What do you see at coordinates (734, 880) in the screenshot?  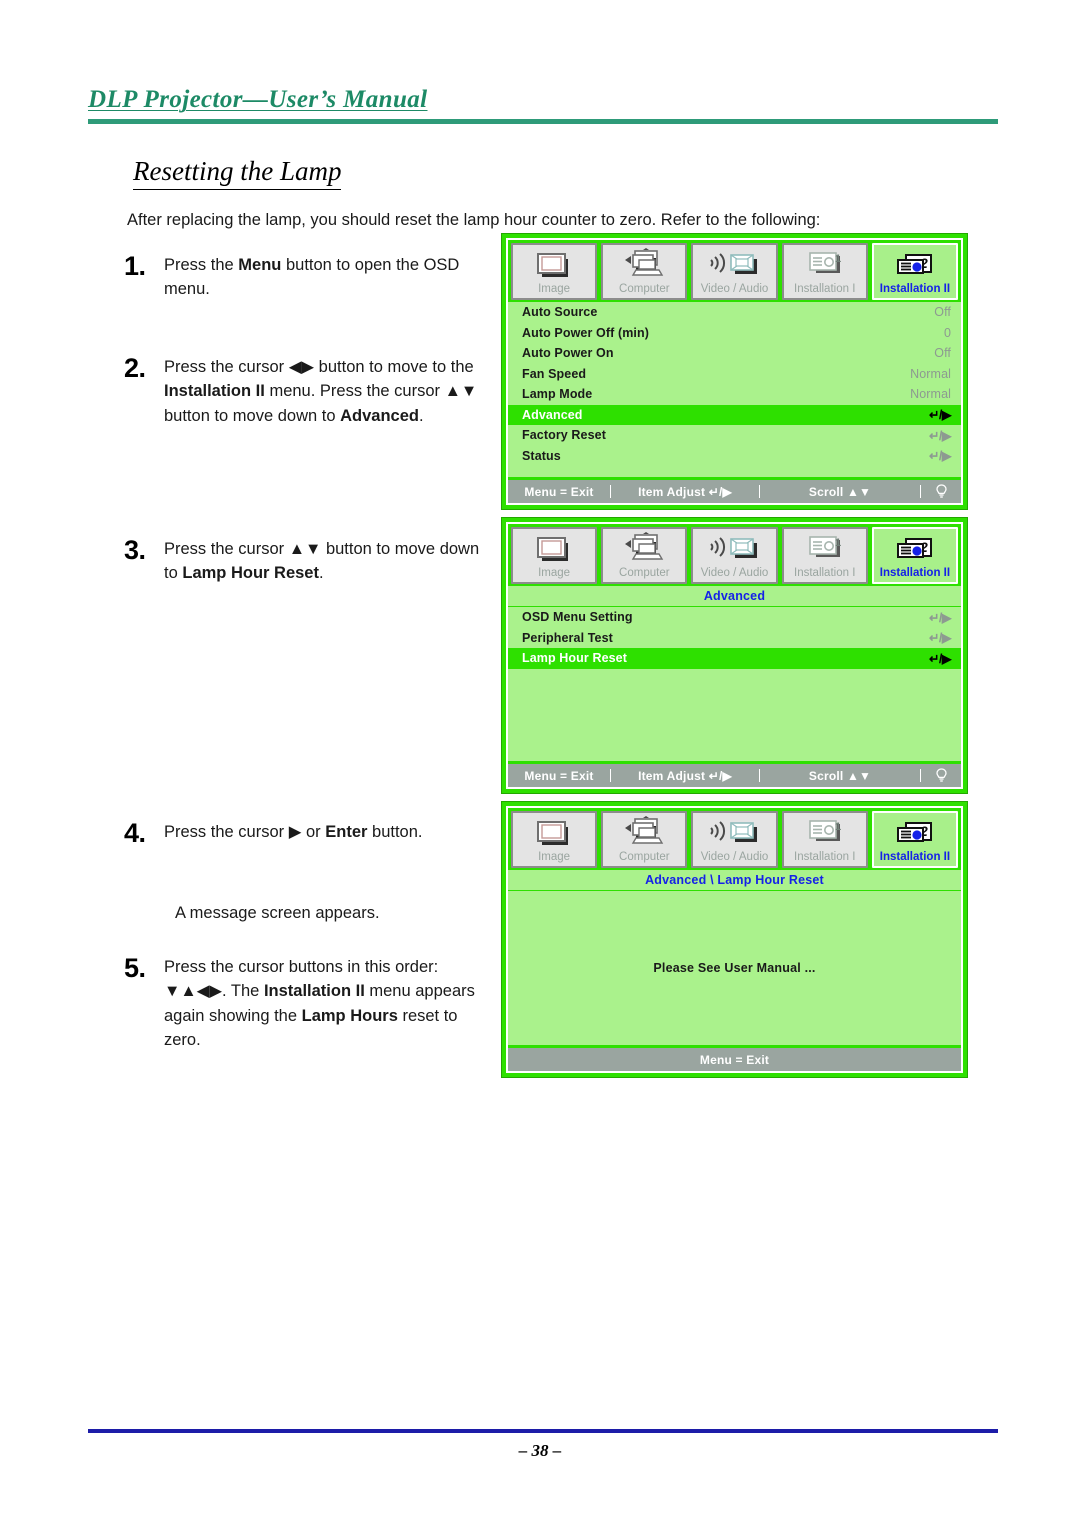 I see `osd-breadcrumb: Advanced \ Lamp Hour Reset` at bounding box center [734, 880].